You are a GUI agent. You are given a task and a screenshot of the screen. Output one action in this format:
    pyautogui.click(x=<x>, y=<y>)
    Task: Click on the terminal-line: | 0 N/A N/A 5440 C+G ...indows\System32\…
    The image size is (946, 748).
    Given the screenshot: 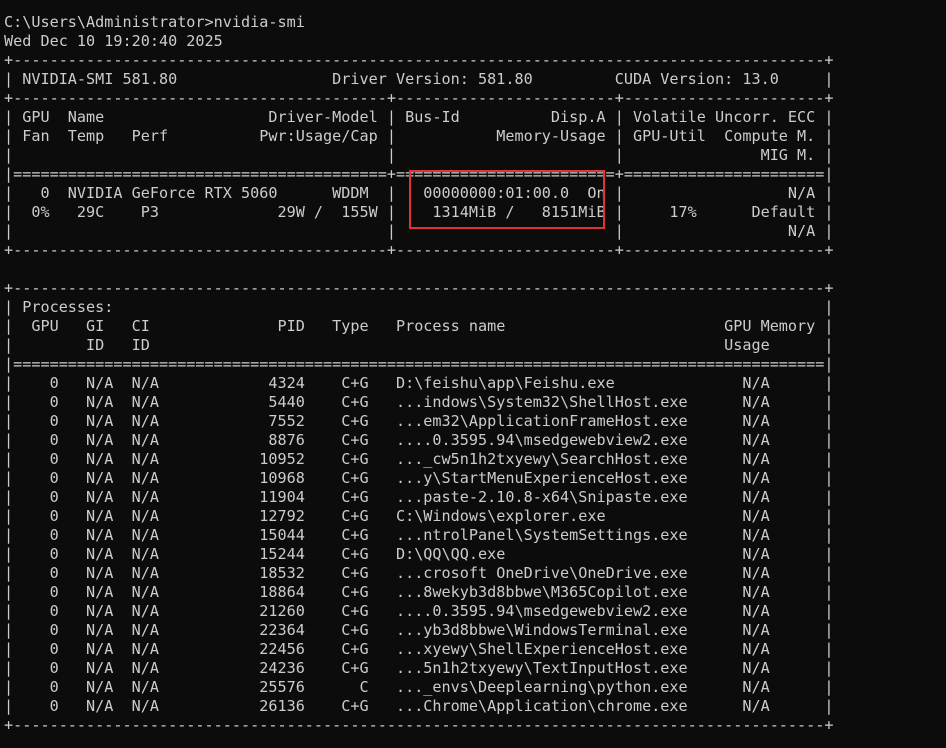 What is the action you would take?
    pyautogui.click(x=419, y=402)
    